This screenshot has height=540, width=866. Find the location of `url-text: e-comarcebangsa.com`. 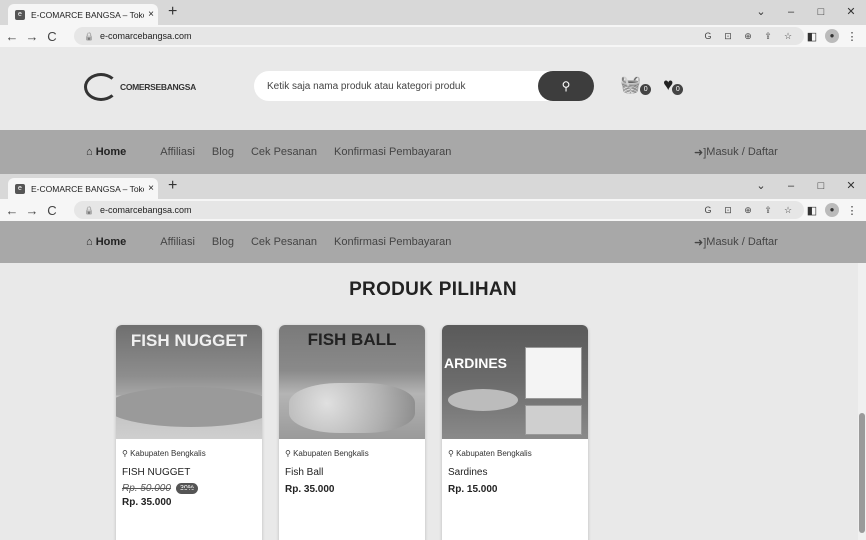

url-text: e-comarcebangsa.com is located at coordinates (145, 36).